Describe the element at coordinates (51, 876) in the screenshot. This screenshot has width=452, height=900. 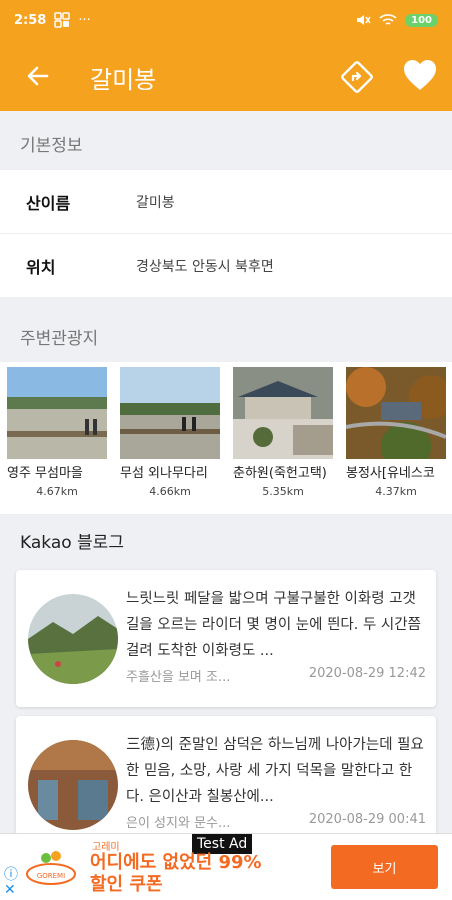
I see `ad-logo-text: GOREMI` at that location.